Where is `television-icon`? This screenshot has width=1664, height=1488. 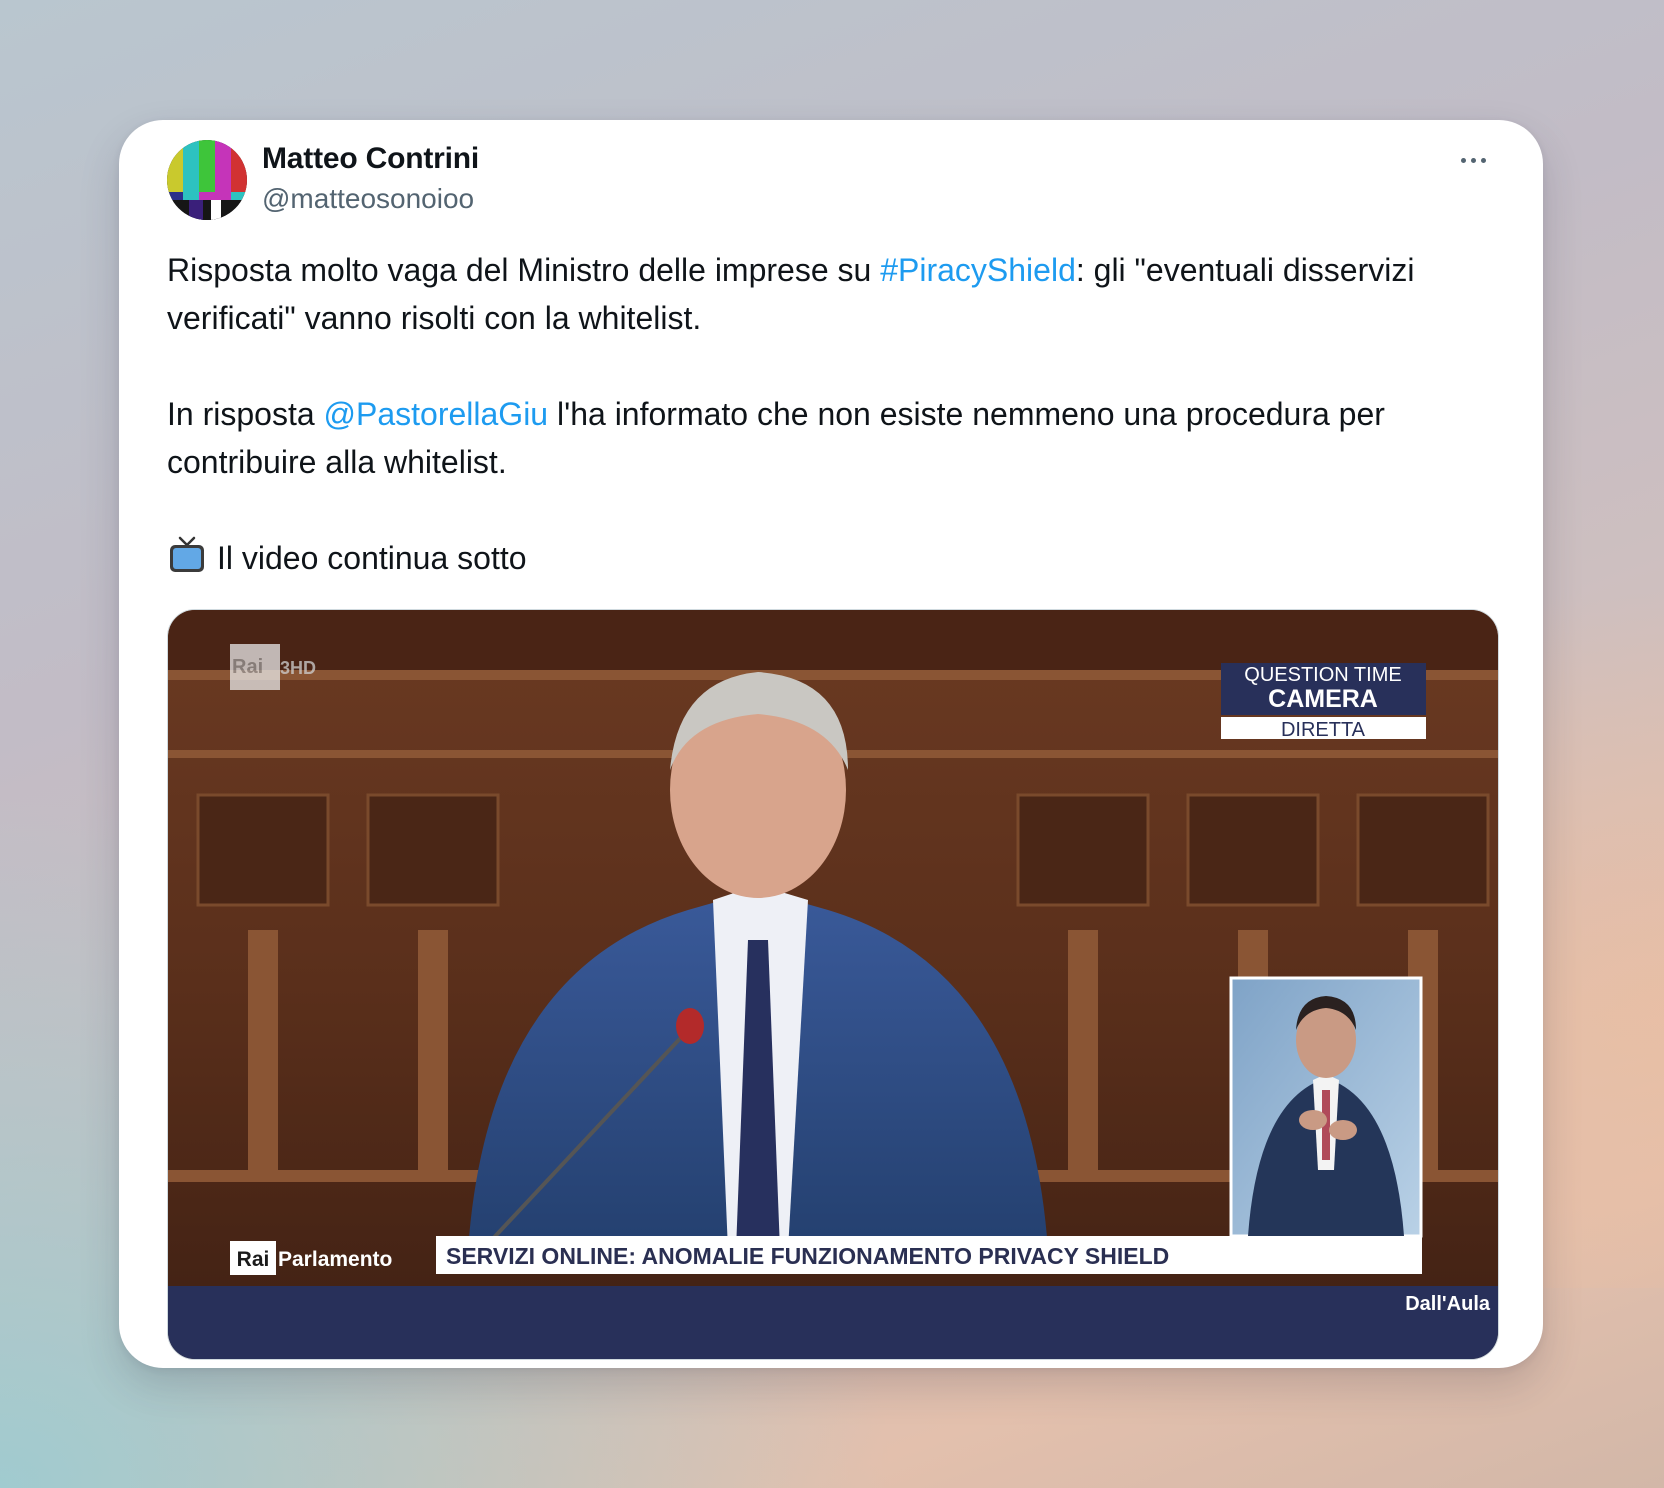 television-icon is located at coordinates (187, 561).